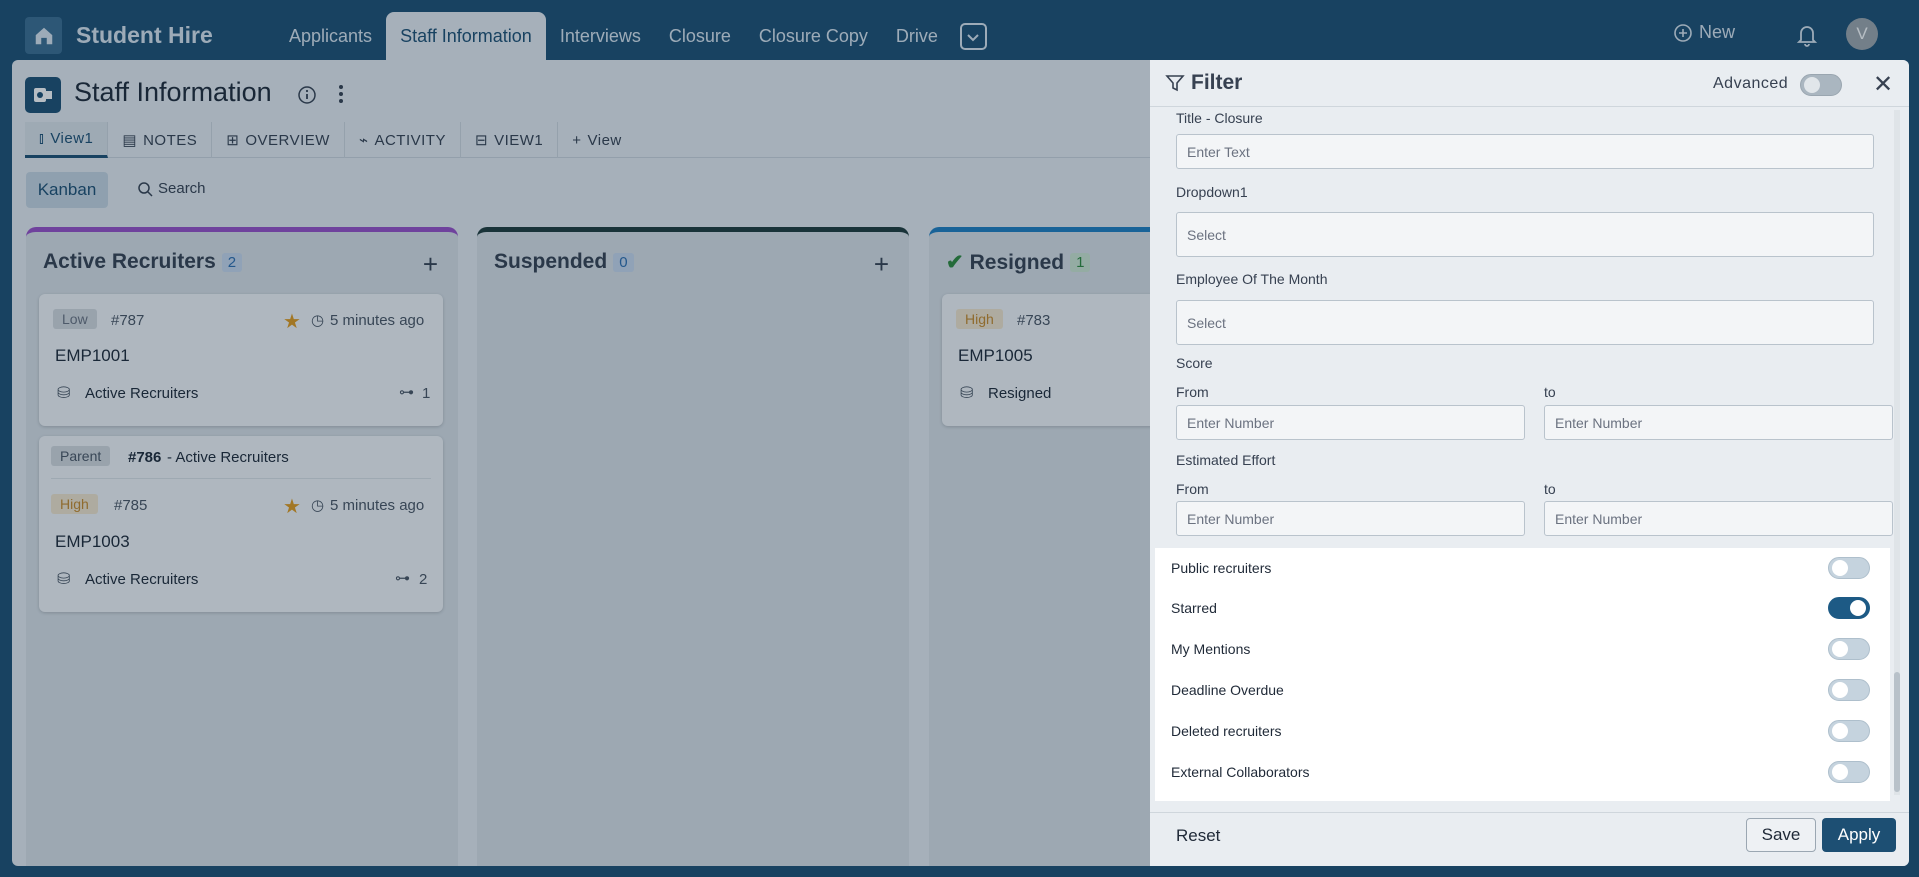  I want to click on estimated-effort-label: Estimated Effort, so click(1226, 460).